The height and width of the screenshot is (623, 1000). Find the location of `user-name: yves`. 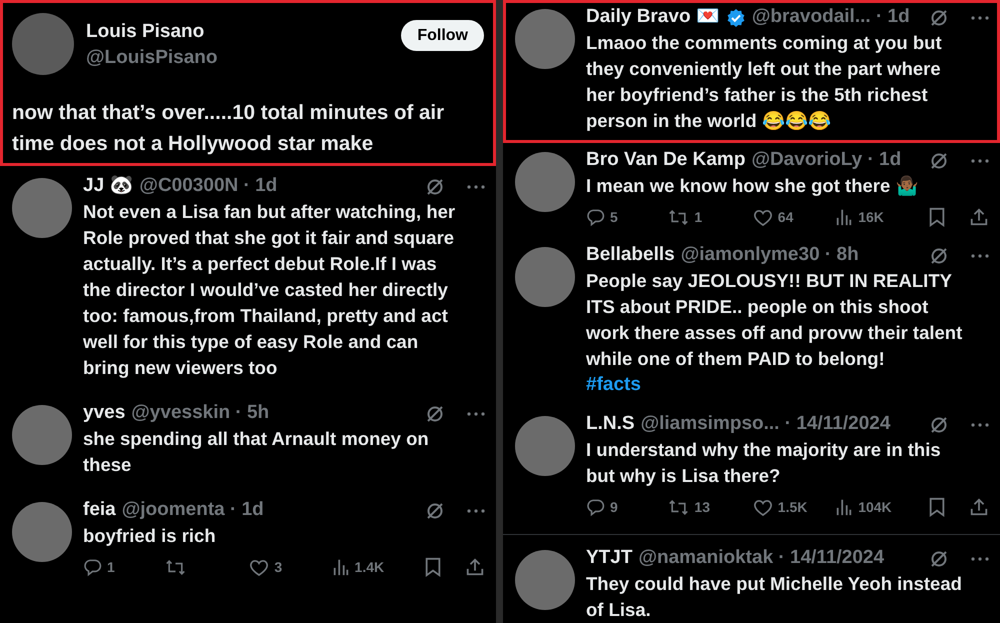

user-name: yves is located at coordinates (104, 413).